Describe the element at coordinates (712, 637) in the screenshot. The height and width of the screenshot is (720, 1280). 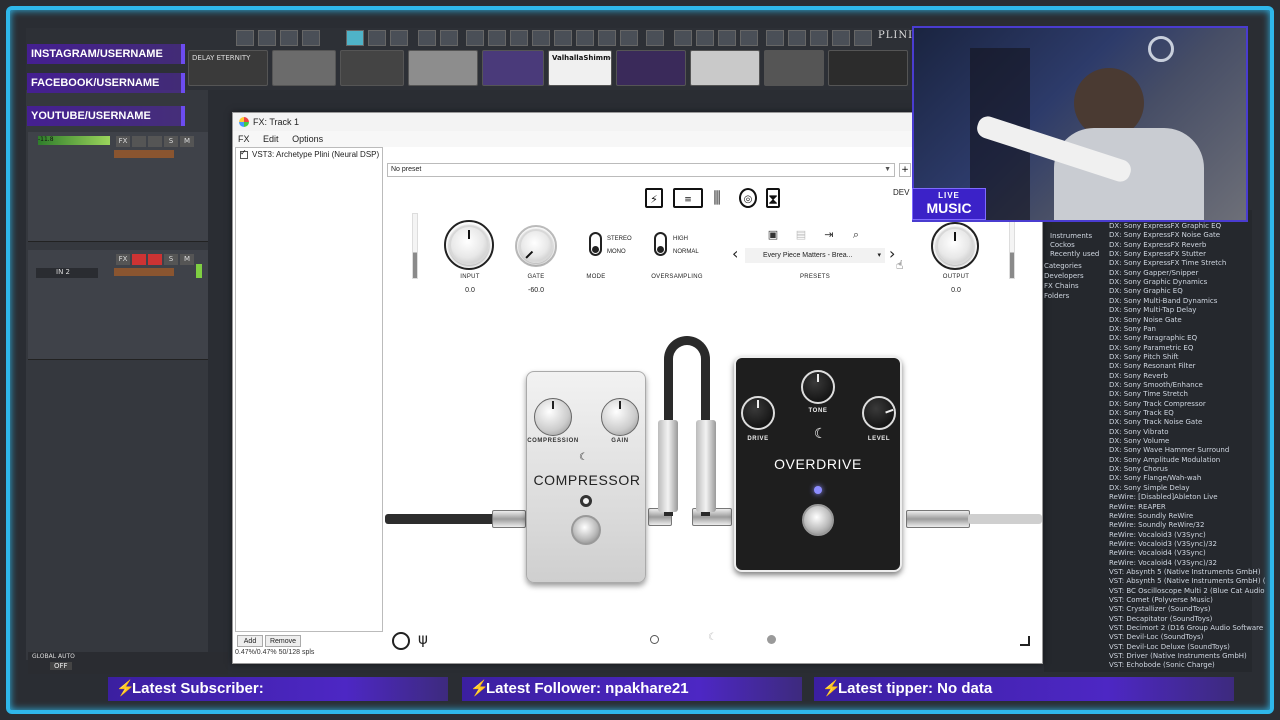
I see `moon-page-icon: ☾` at that location.